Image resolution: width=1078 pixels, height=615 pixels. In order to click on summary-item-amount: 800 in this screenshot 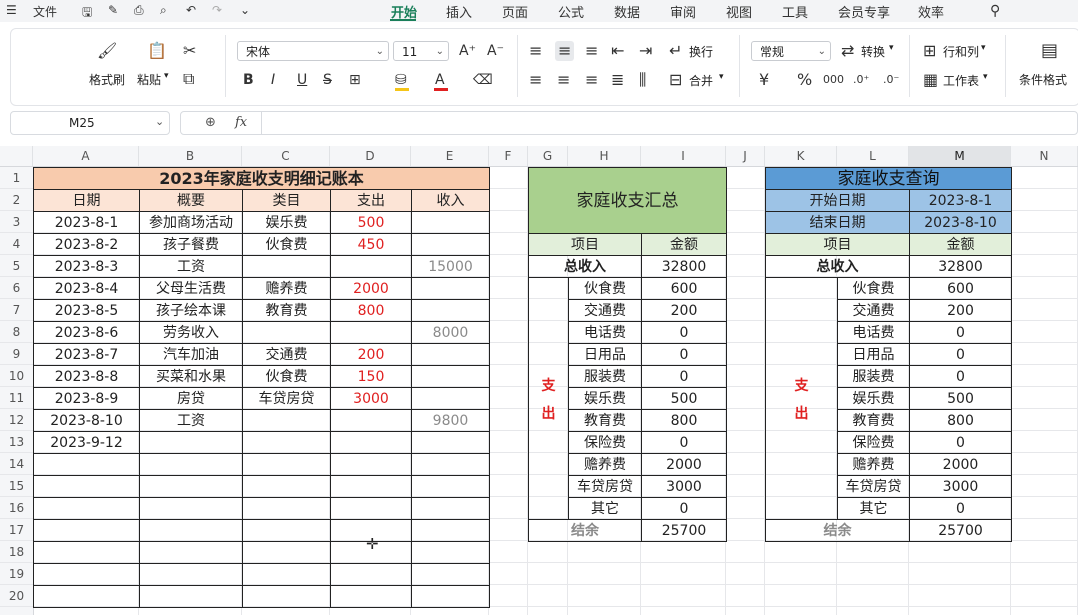, I will do `click(684, 420)`.